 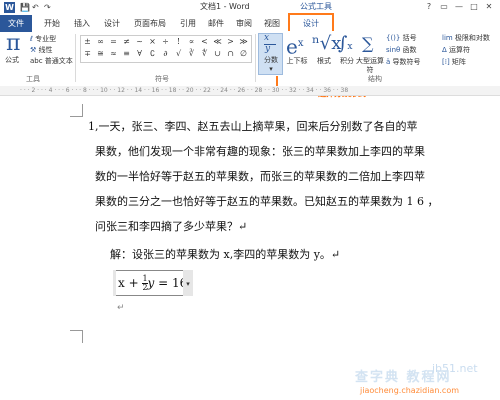 What do you see at coordinates (165, 41) in the screenshot?
I see `symbol-button: ÷` at bounding box center [165, 41].